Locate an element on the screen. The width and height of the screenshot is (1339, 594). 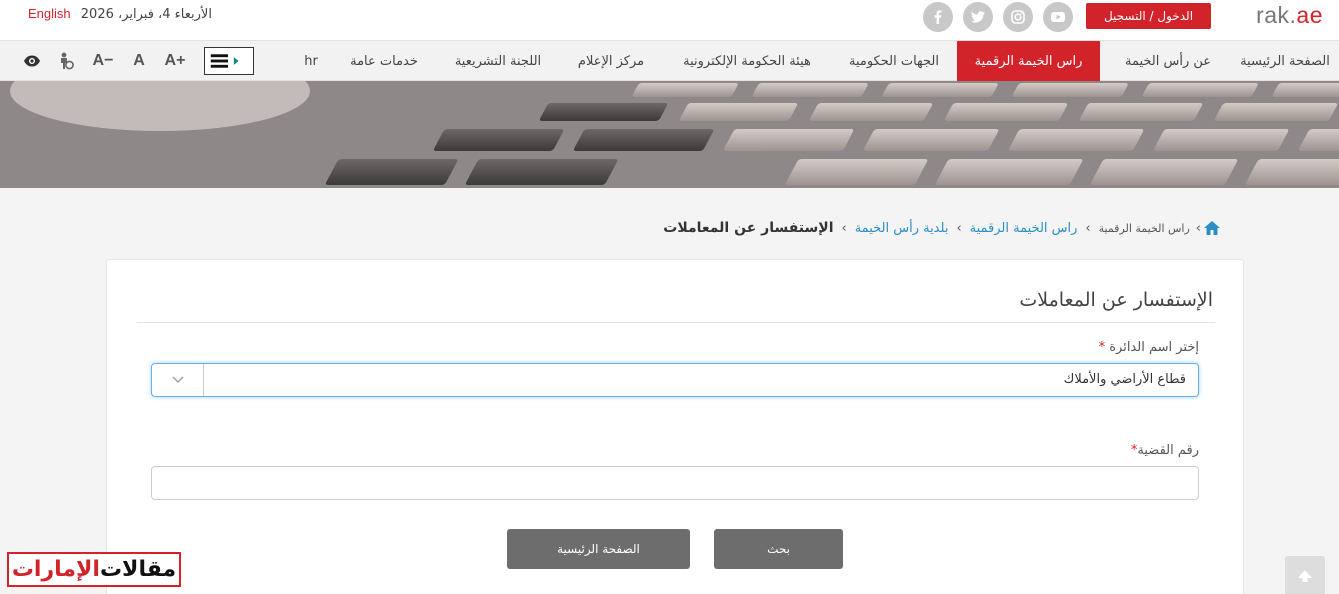
arrow-up-icon is located at coordinates (1305, 576).